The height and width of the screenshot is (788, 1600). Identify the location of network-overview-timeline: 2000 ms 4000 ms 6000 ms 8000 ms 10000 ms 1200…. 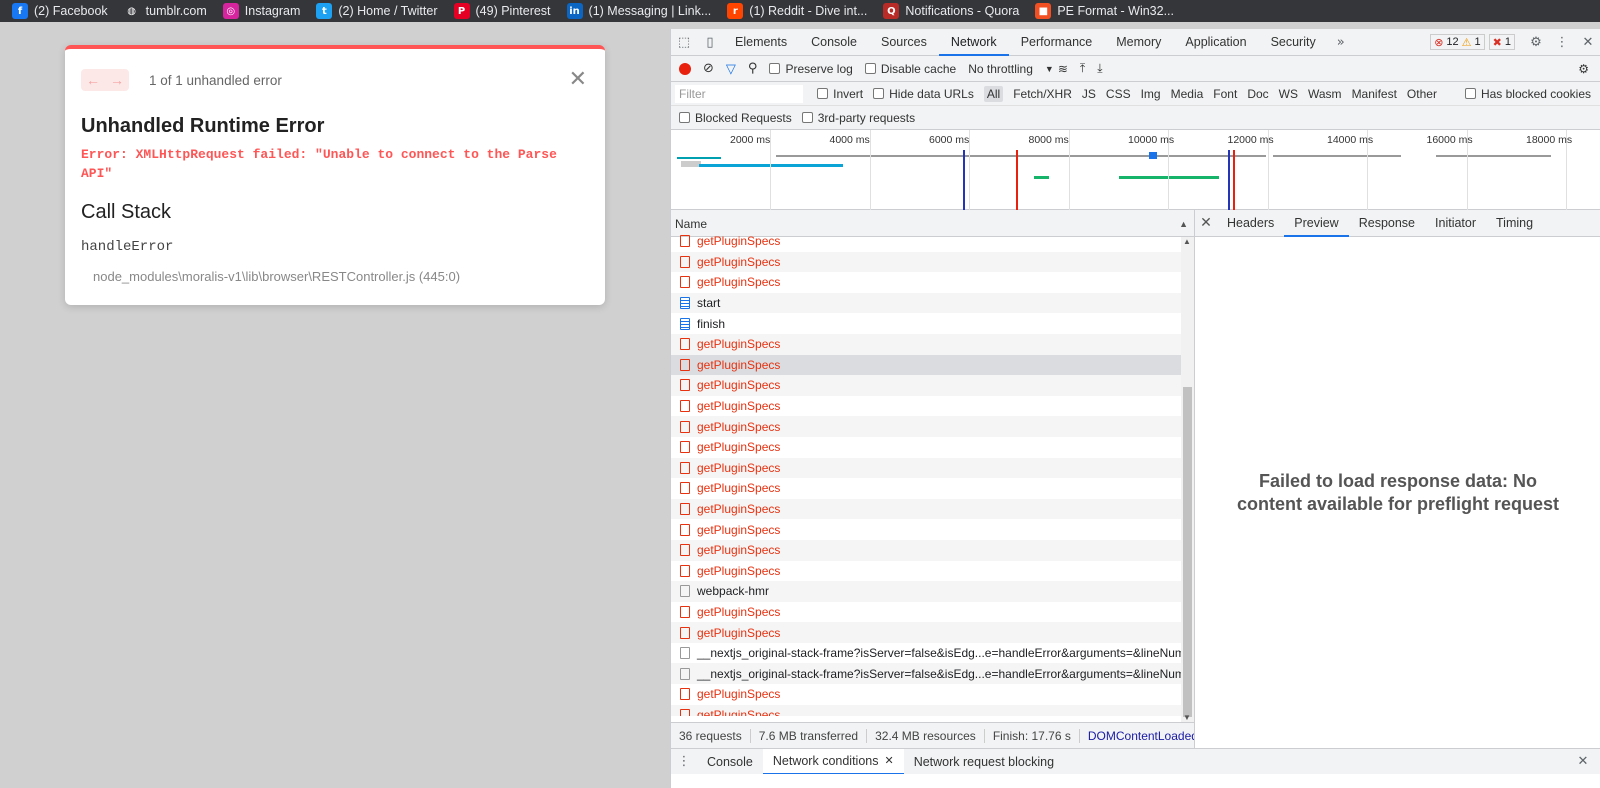
(1135, 170).